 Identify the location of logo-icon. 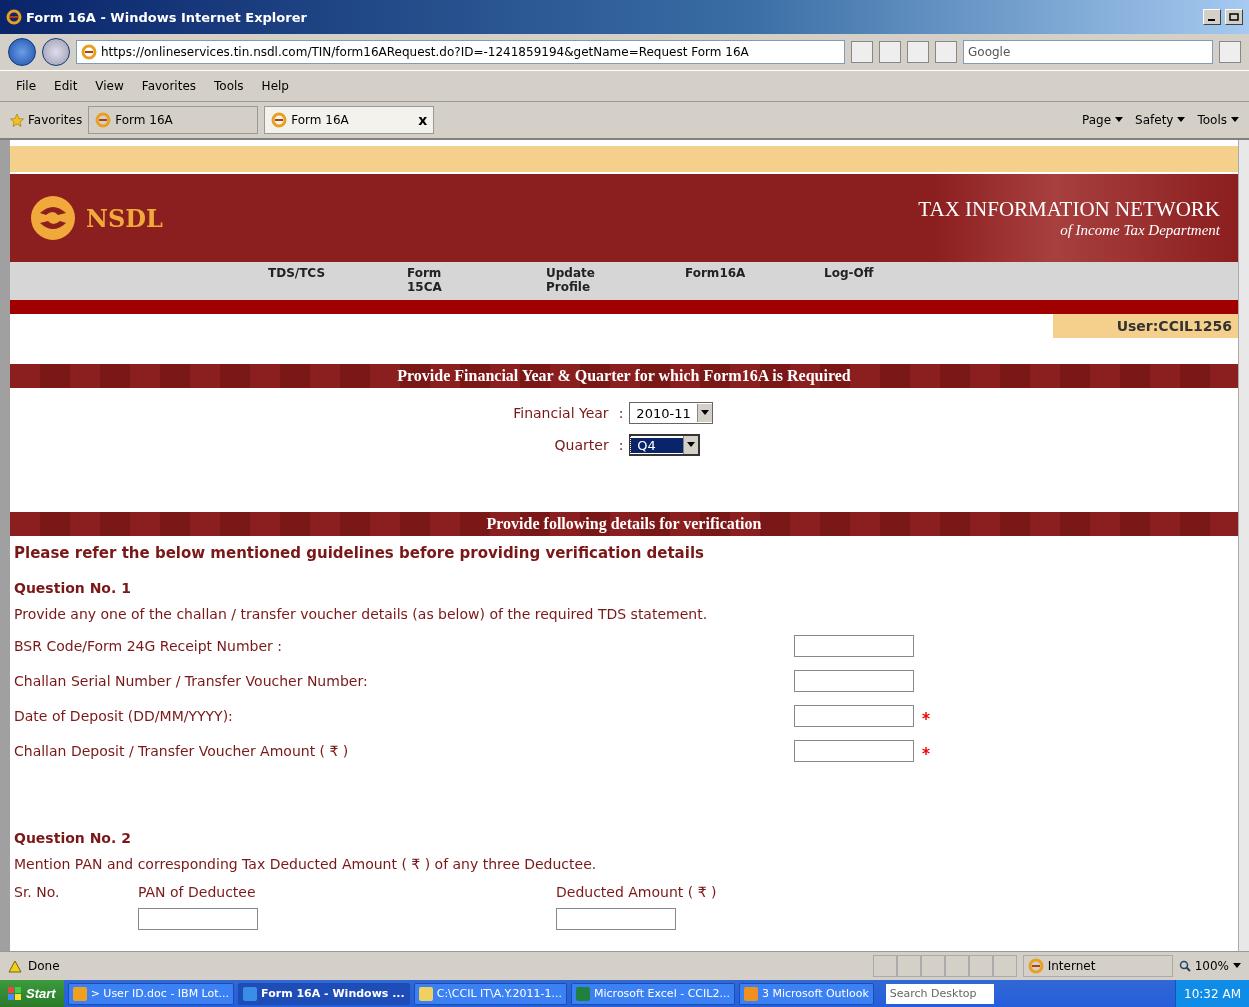
(53, 218).